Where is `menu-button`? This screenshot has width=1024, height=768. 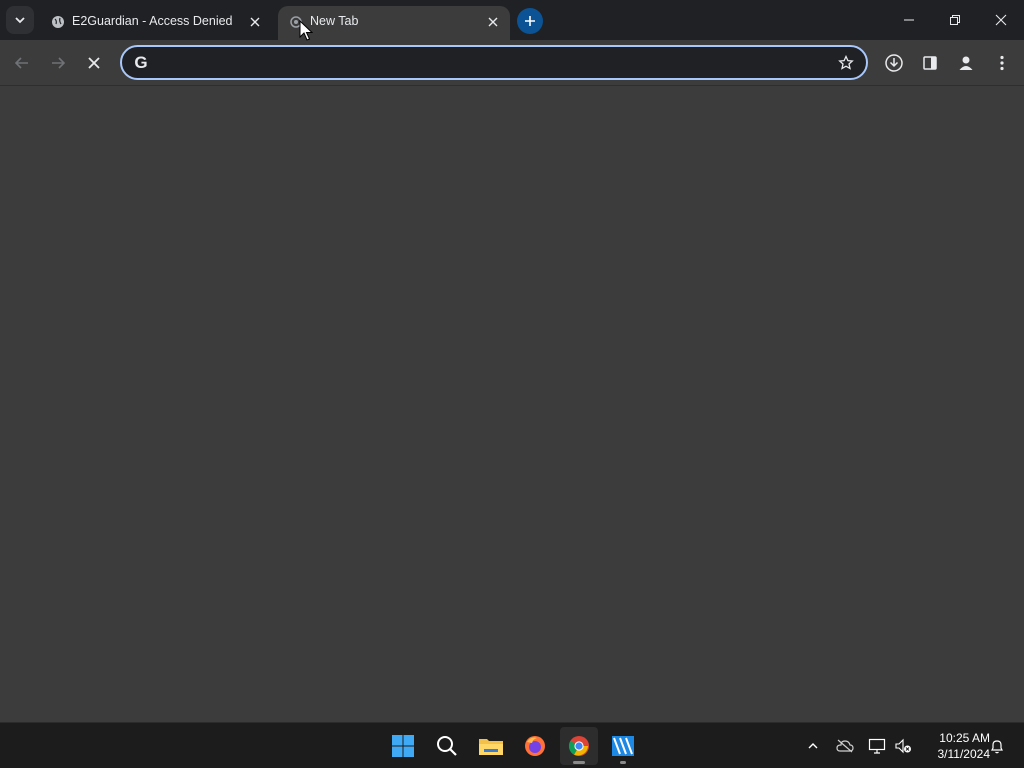 menu-button is located at coordinates (1002, 63).